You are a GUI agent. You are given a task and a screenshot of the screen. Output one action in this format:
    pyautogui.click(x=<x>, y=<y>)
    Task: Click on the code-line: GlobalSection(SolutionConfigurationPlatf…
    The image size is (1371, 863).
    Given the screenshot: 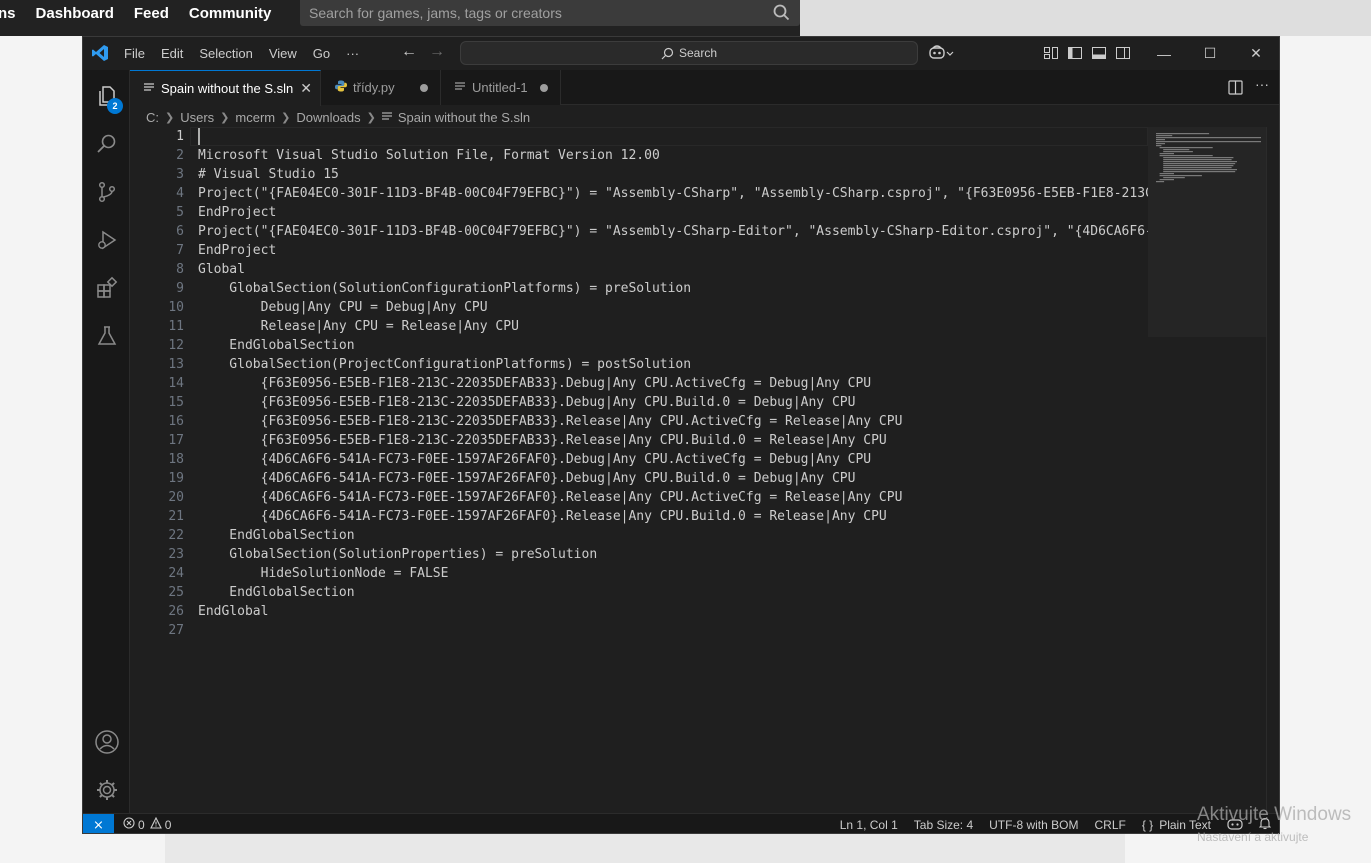 What is the action you would take?
    pyautogui.click(x=673, y=288)
    